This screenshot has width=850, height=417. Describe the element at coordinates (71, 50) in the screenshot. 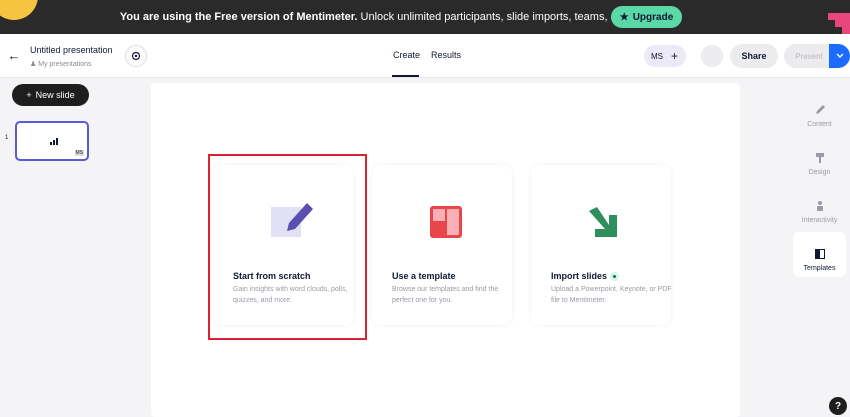

I see `presentation-title: Untitled presentation` at that location.